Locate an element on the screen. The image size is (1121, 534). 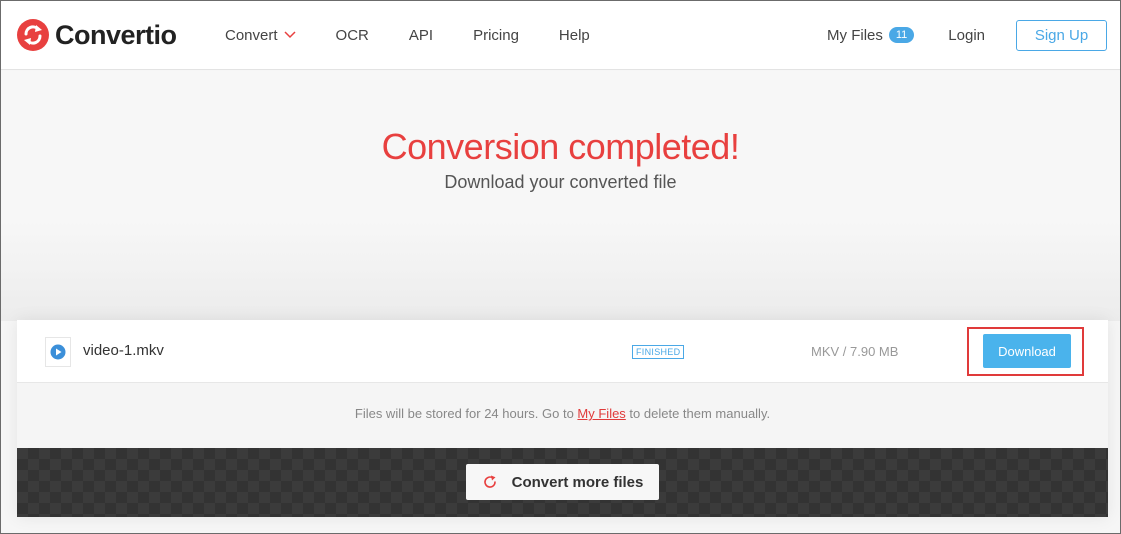
my-files-link: My Files 11 is located at coordinates (871, 35).